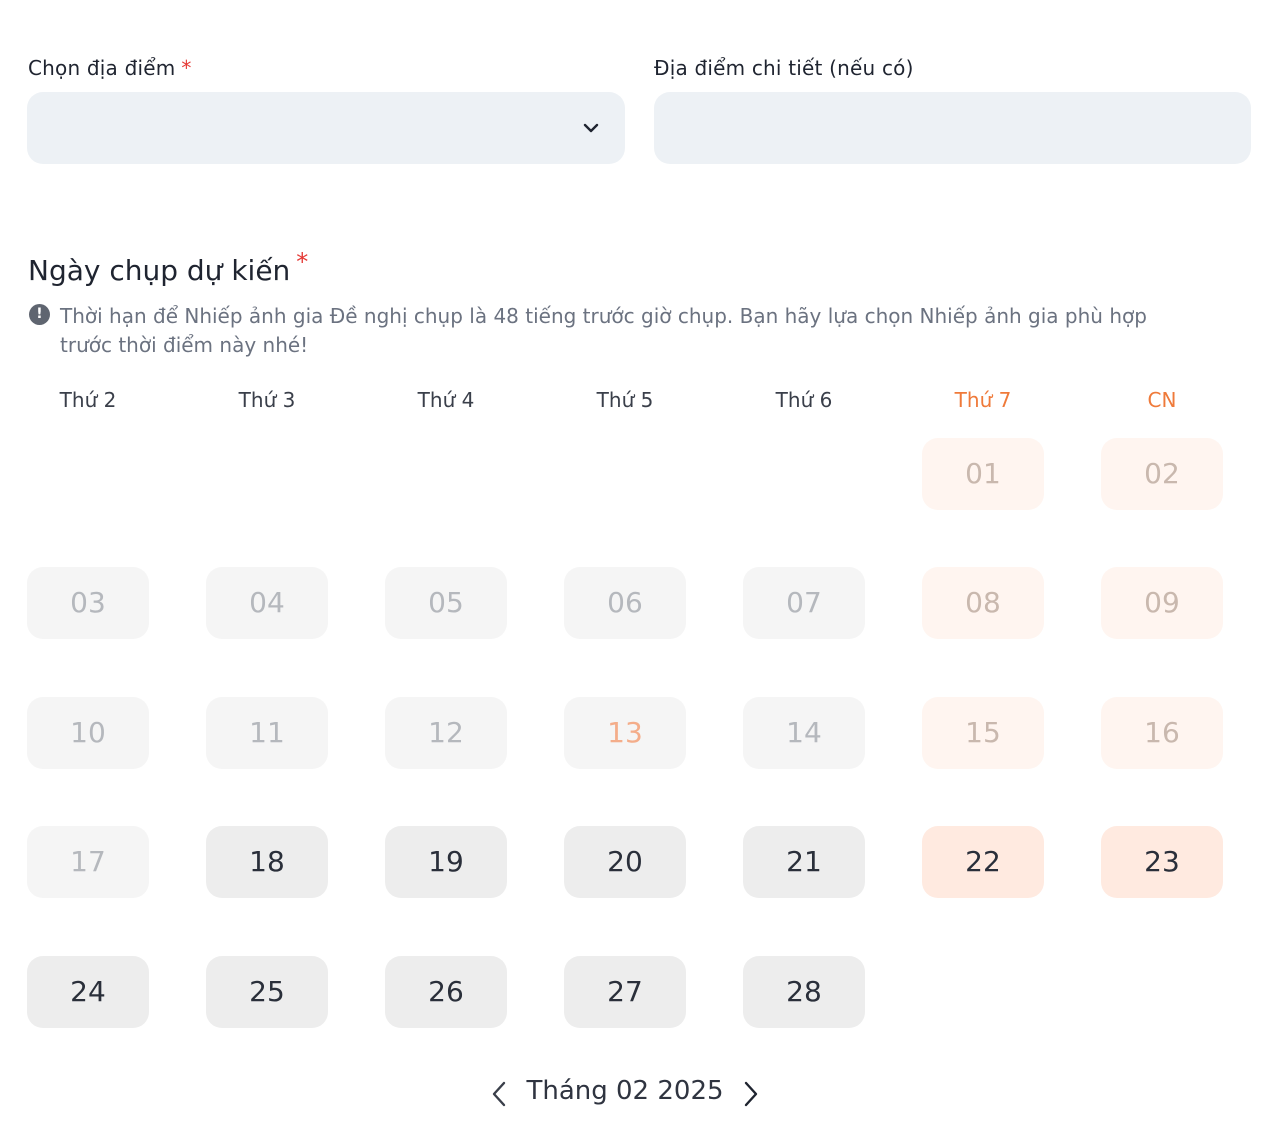 Image resolution: width=1272 pixels, height=1144 pixels. What do you see at coordinates (1162, 733) in the screenshot?
I see `calendar-day: 16` at bounding box center [1162, 733].